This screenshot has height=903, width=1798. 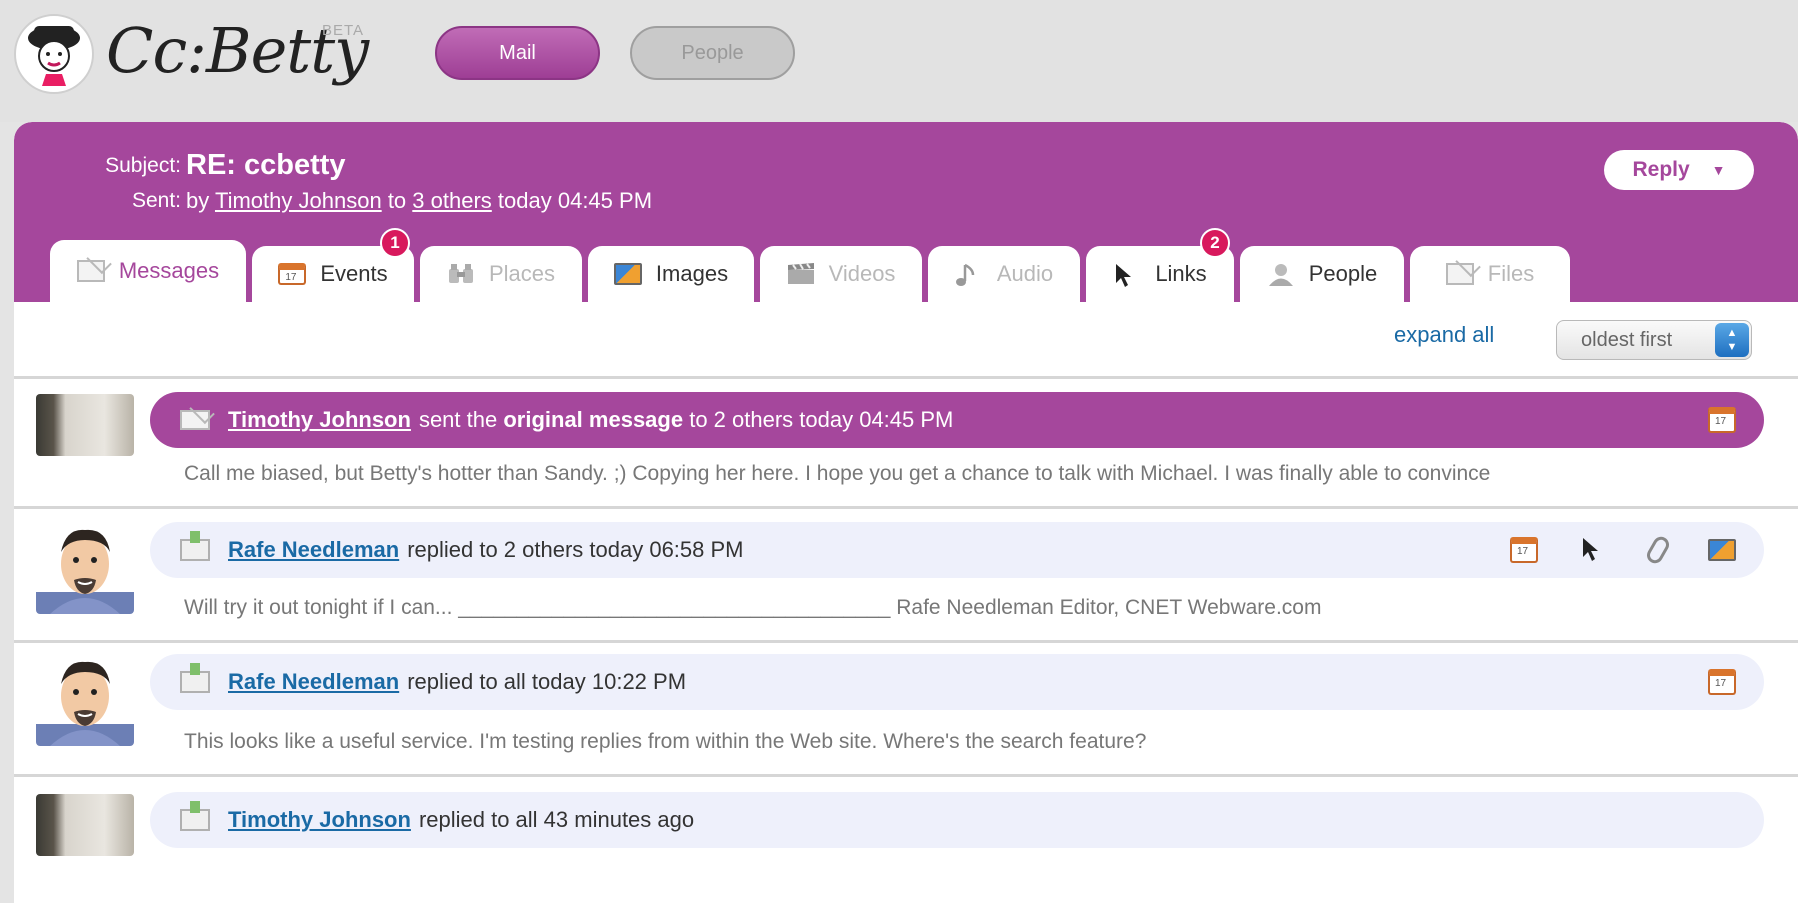 What do you see at coordinates (575, 200) in the screenshot?
I see `sent-time: today 04:45 PM` at bounding box center [575, 200].